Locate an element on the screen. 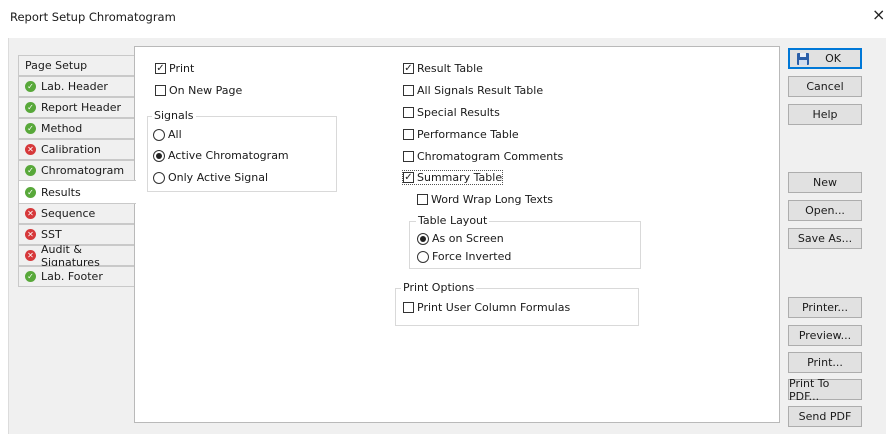 The width and height of the screenshot is (894, 434). tab-label: Results is located at coordinates (61, 192).